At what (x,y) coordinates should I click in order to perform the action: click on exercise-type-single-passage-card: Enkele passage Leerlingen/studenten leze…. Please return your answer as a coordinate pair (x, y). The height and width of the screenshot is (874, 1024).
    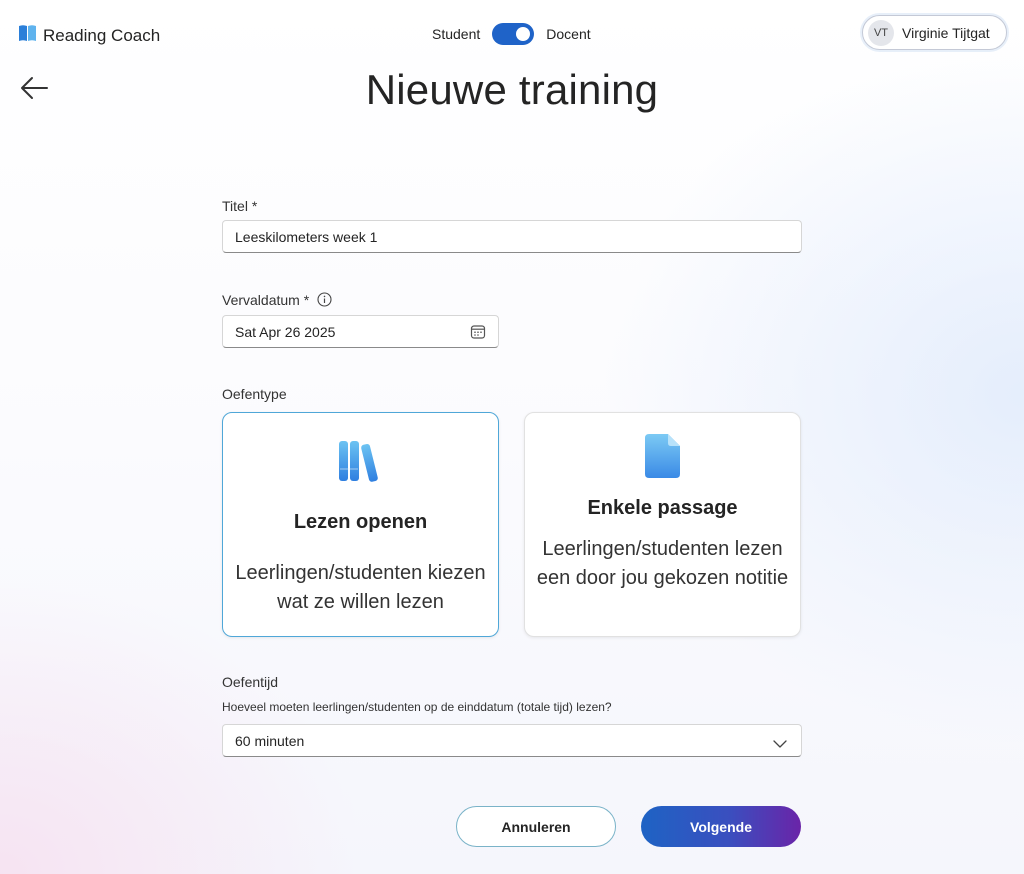
    Looking at the image, I should click on (662, 524).